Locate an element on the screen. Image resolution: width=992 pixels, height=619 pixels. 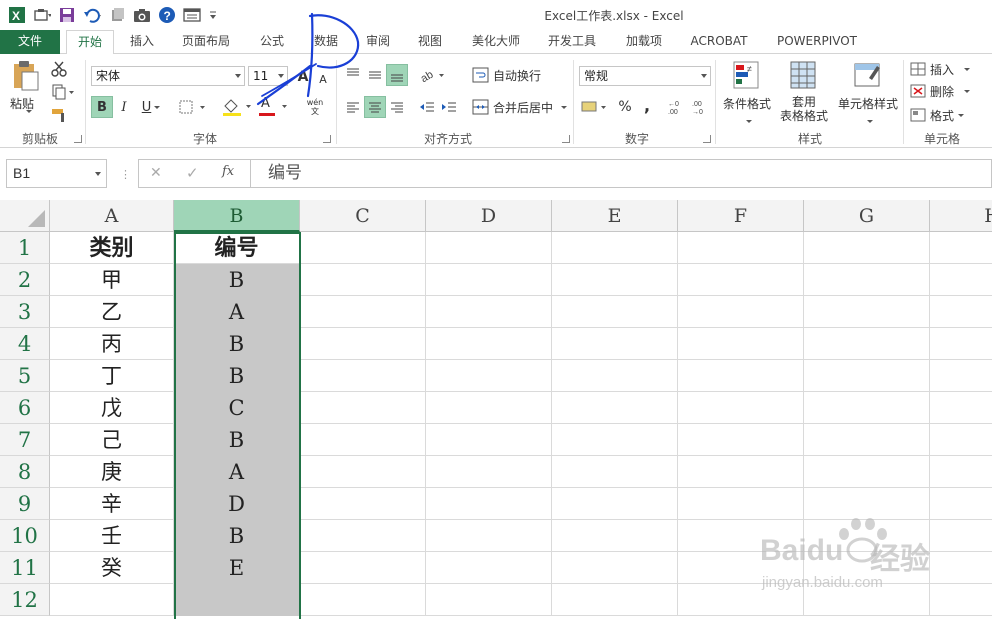
column-header-h: H is located at coordinates (961, 216).